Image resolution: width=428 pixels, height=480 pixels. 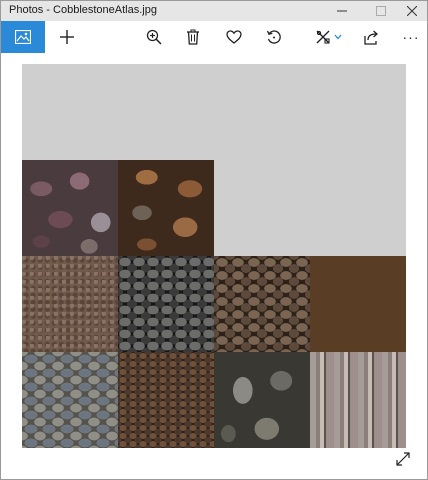 What do you see at coordinates (214, 11) in the screenshot?
I see `title-bar: Photos - CobblestoneAtlas.jpg` at bounding box center [214, 11].